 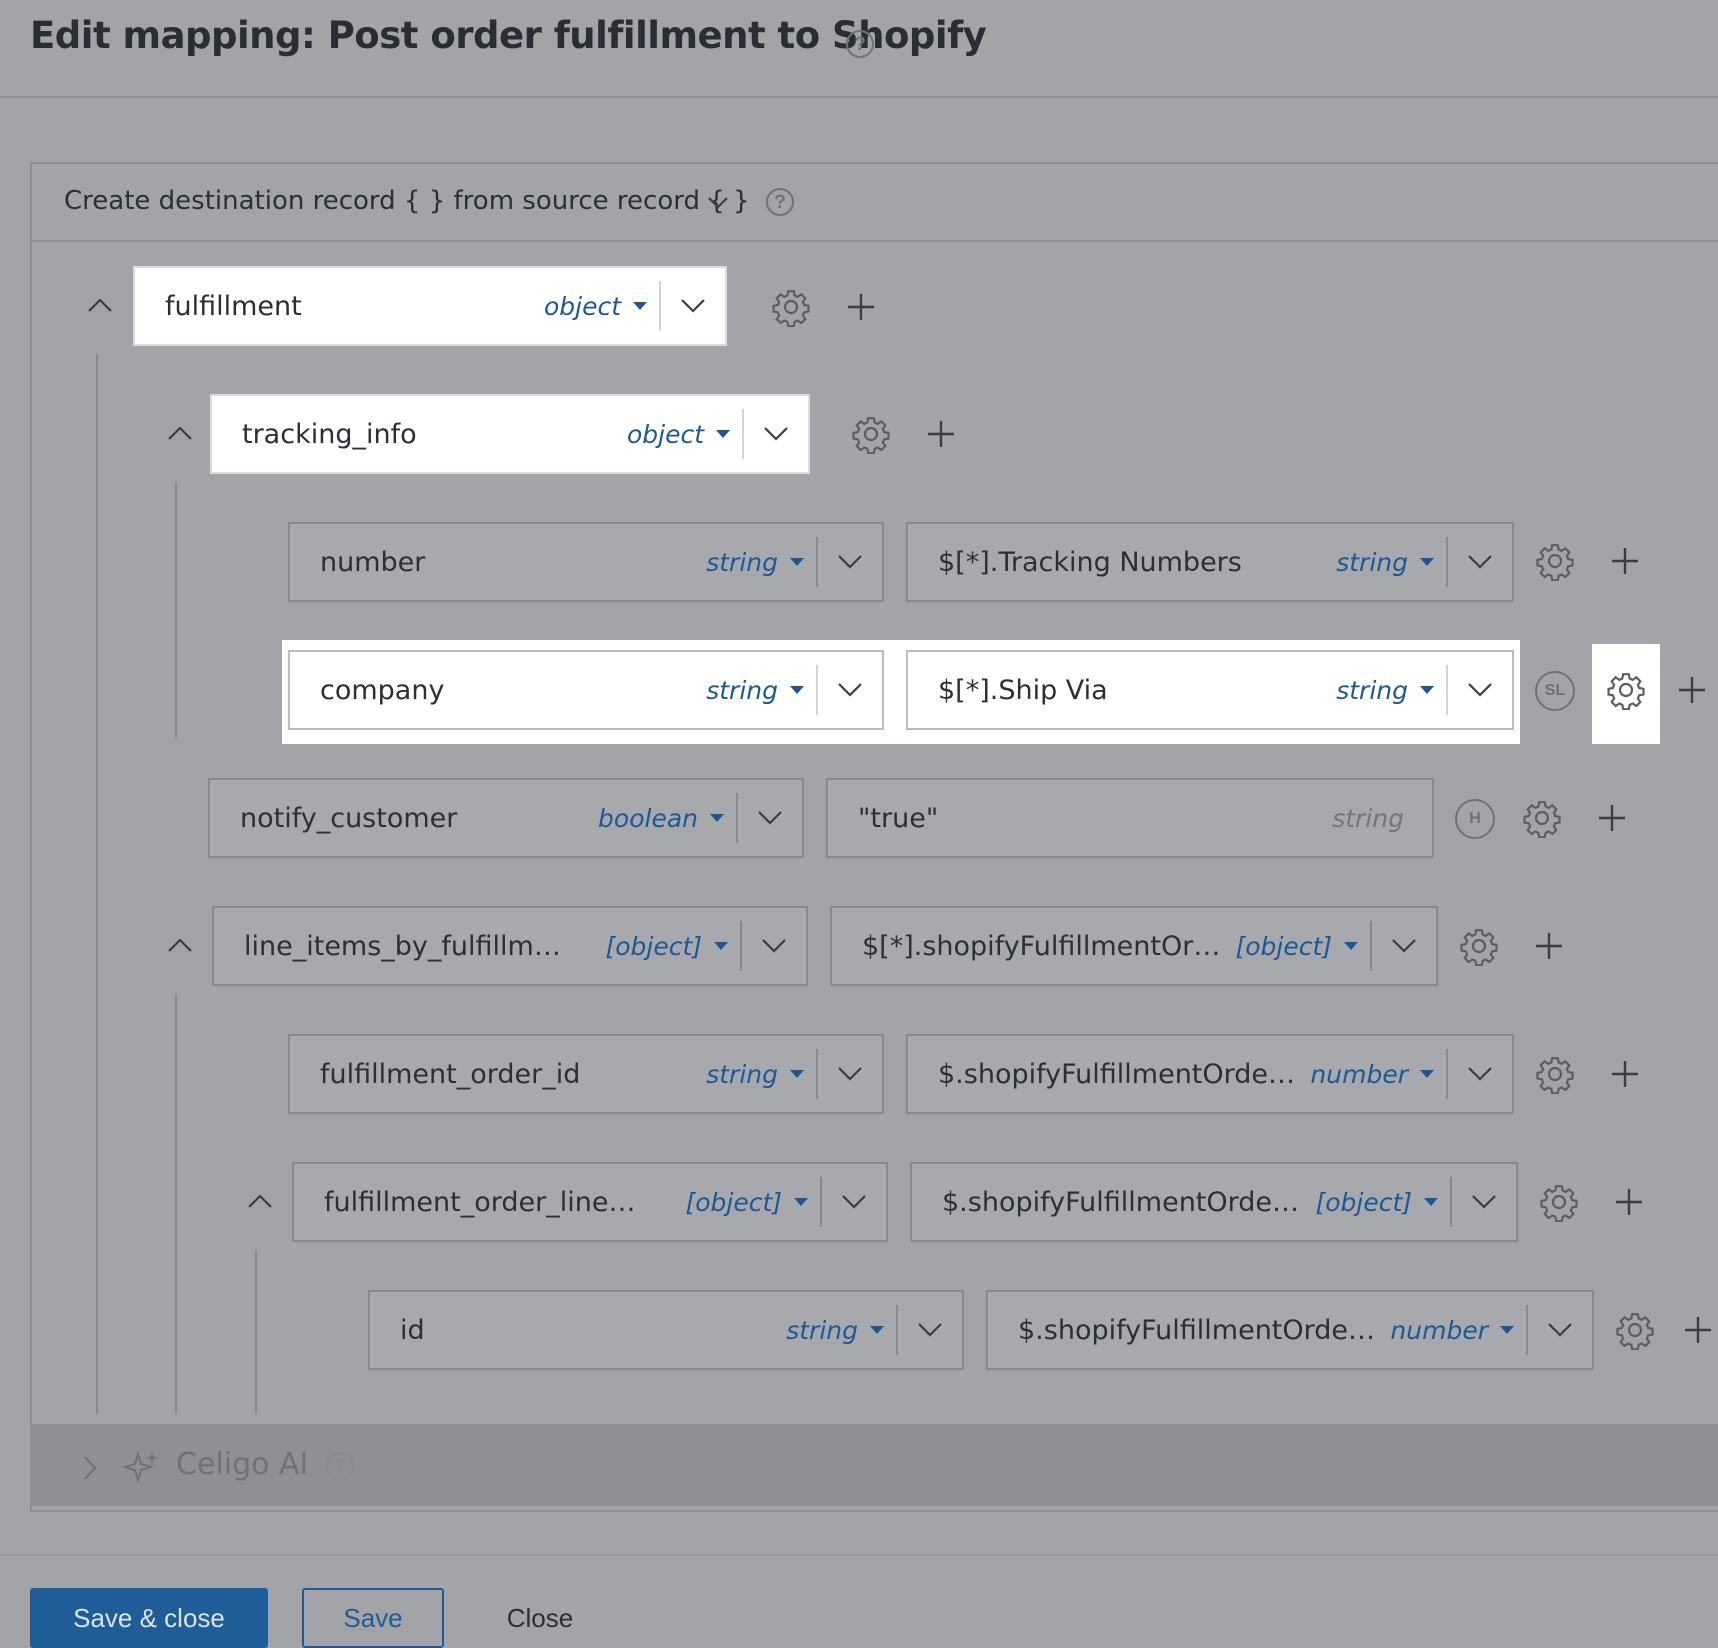 I want to click on destination-field: fulfillment_order_line… [object], so click(x=590, y=1202).